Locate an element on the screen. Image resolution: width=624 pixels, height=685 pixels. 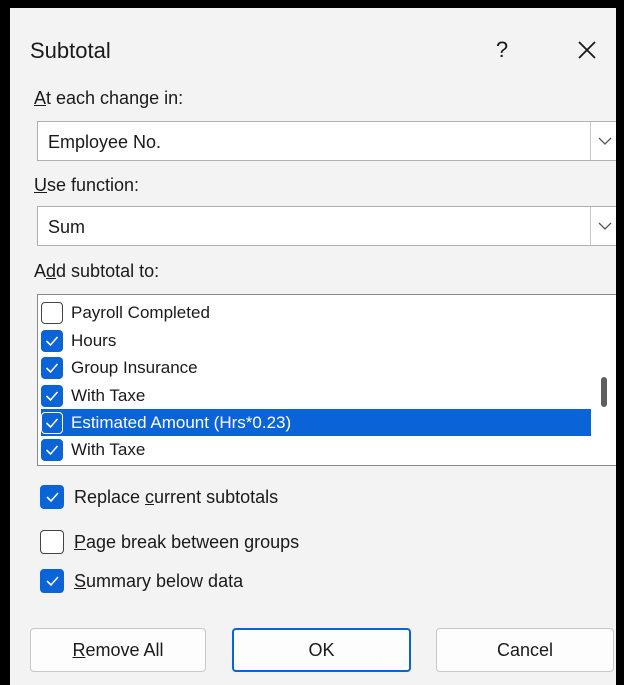
dialog-title: Subtotal is located at coordinates (70, 50).